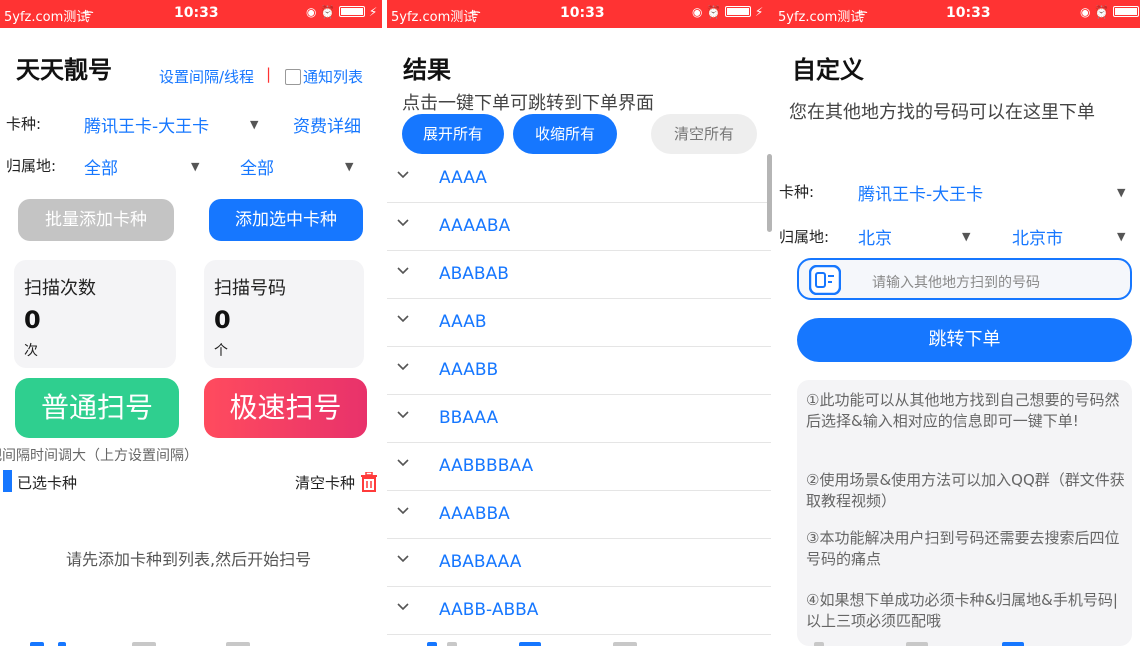 The width and height of the screenshot is (1140, 646). I want to click on scan-count-label: 扫描次数, so click(60, 288).